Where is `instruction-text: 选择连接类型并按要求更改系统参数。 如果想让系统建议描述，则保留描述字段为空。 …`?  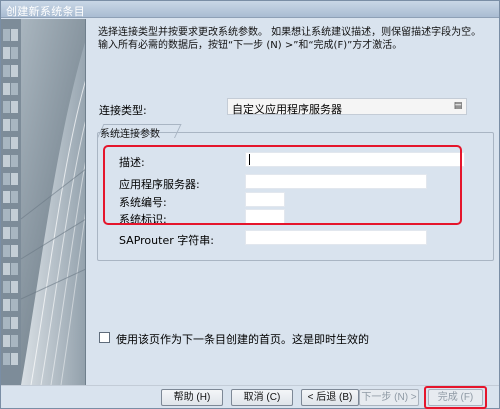 instruction-text: 选择连接类型并按要求更改系统参数。 如果想让系统建议描述，则保留描述字段为空。 … is located at coordinates (290, 39).